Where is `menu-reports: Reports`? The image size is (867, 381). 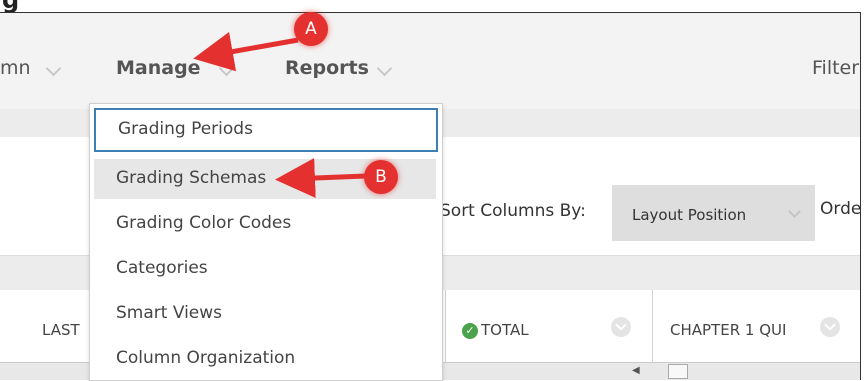
menu-reports: Reports is located at coordinates (327, 68).